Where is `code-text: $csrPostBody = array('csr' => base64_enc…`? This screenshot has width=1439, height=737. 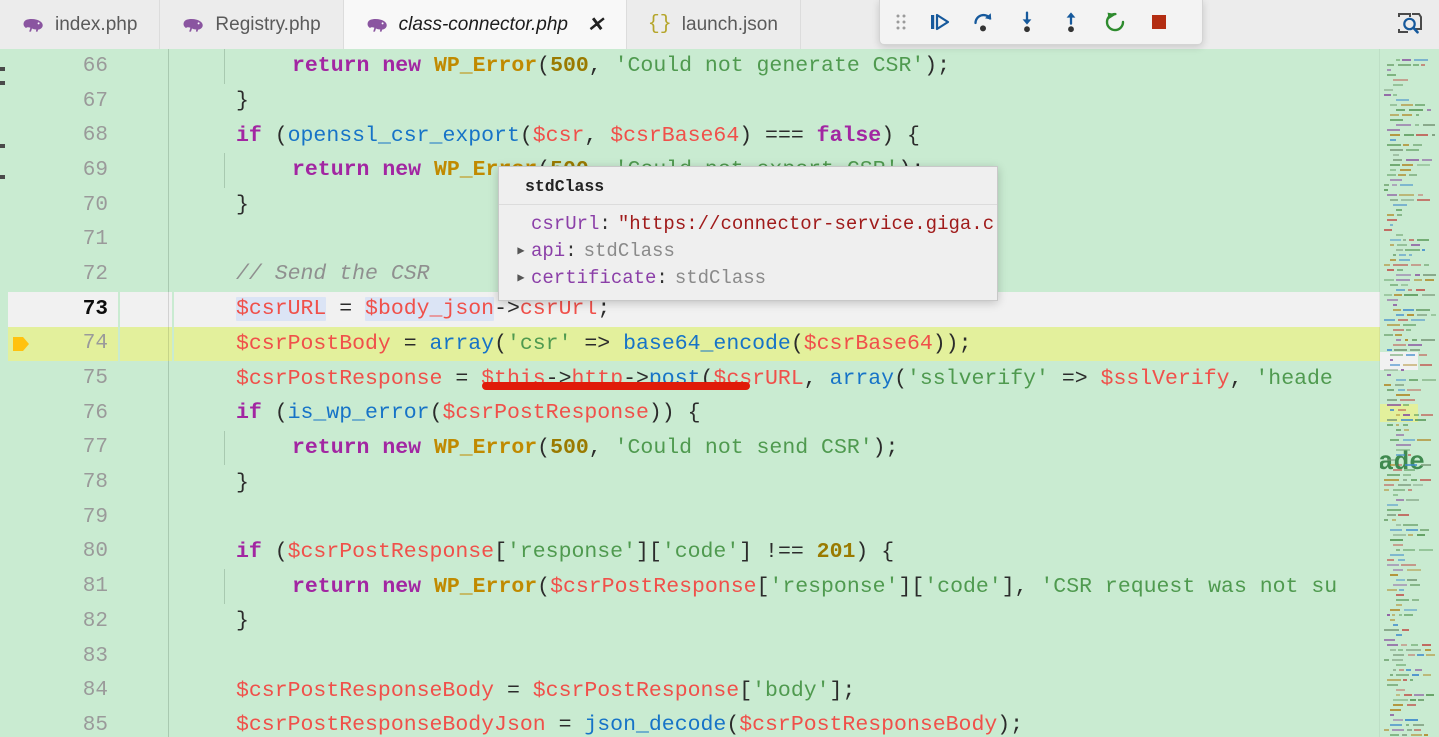 code-text: $csrPostBody = array('csr' => base64_enc… is located at coordinates (604, 344).